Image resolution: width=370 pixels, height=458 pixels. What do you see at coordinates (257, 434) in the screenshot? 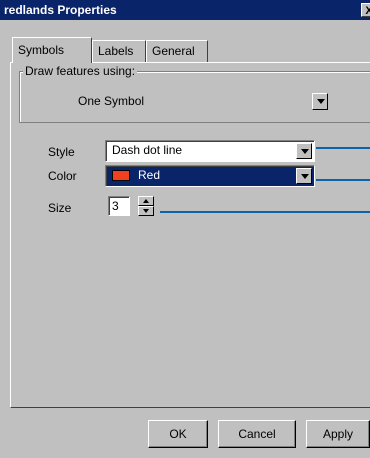
I see `cancel-button: Cancel` at bounding box center [257, 434].